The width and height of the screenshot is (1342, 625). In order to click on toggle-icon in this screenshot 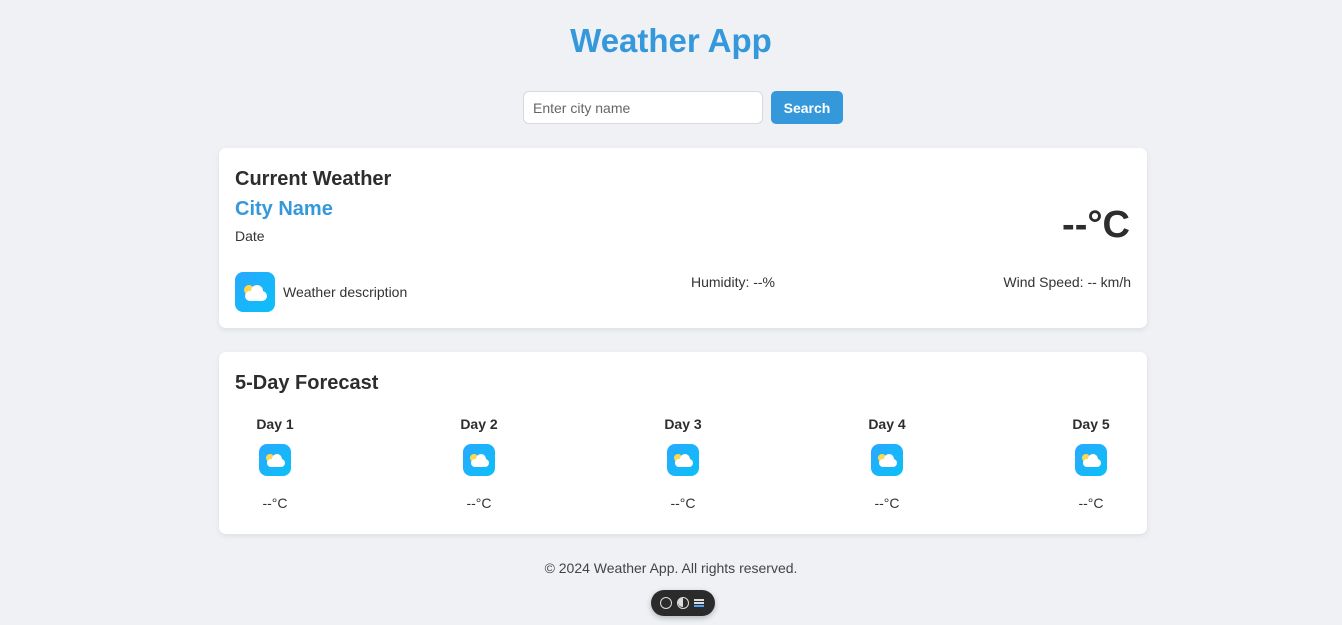, I will do `click(682, 603)`.